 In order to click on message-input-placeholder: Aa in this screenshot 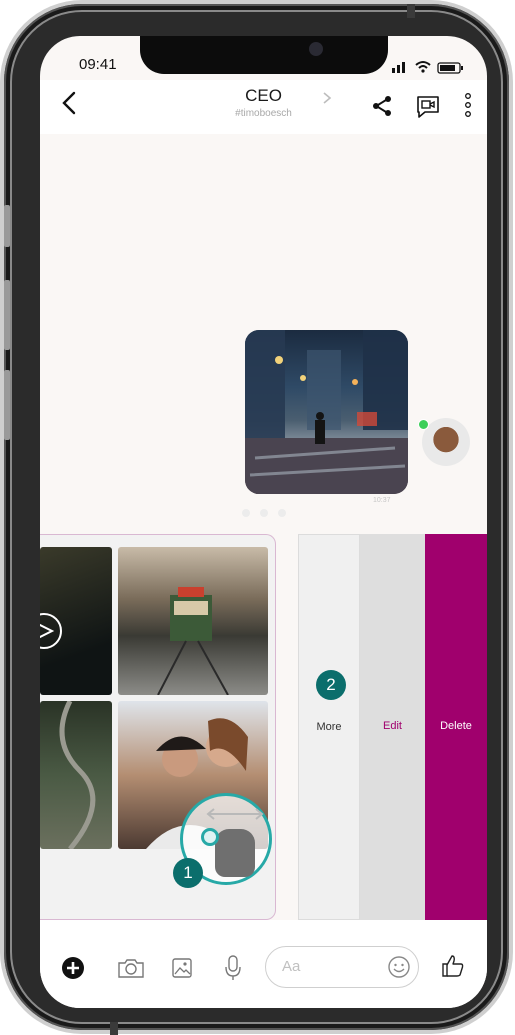, I will do `click(291, 966)`.